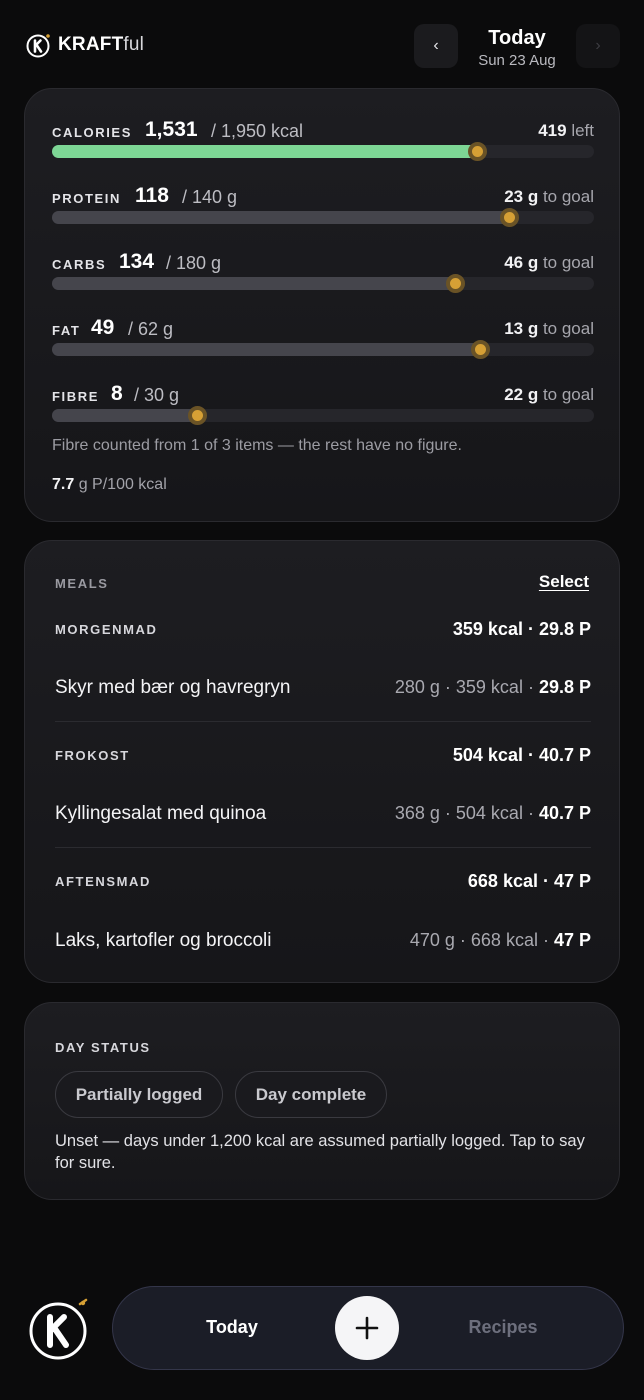  I want to click on protein-ratio: 7.7 g P/100 kcal, so click(109, 484).